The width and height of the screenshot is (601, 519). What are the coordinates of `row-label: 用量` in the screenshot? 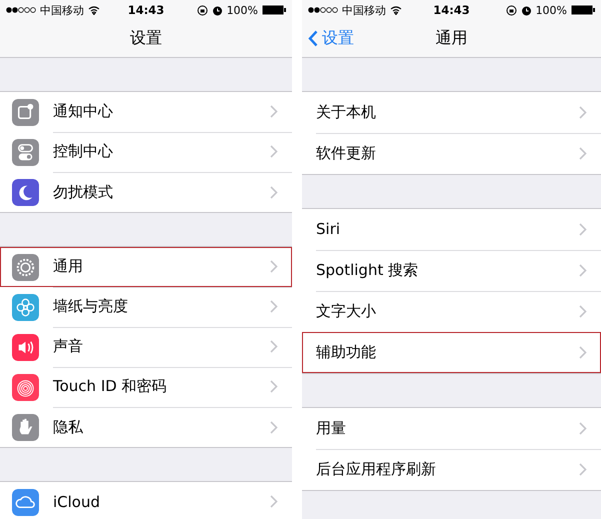 It's located at (331, 428).